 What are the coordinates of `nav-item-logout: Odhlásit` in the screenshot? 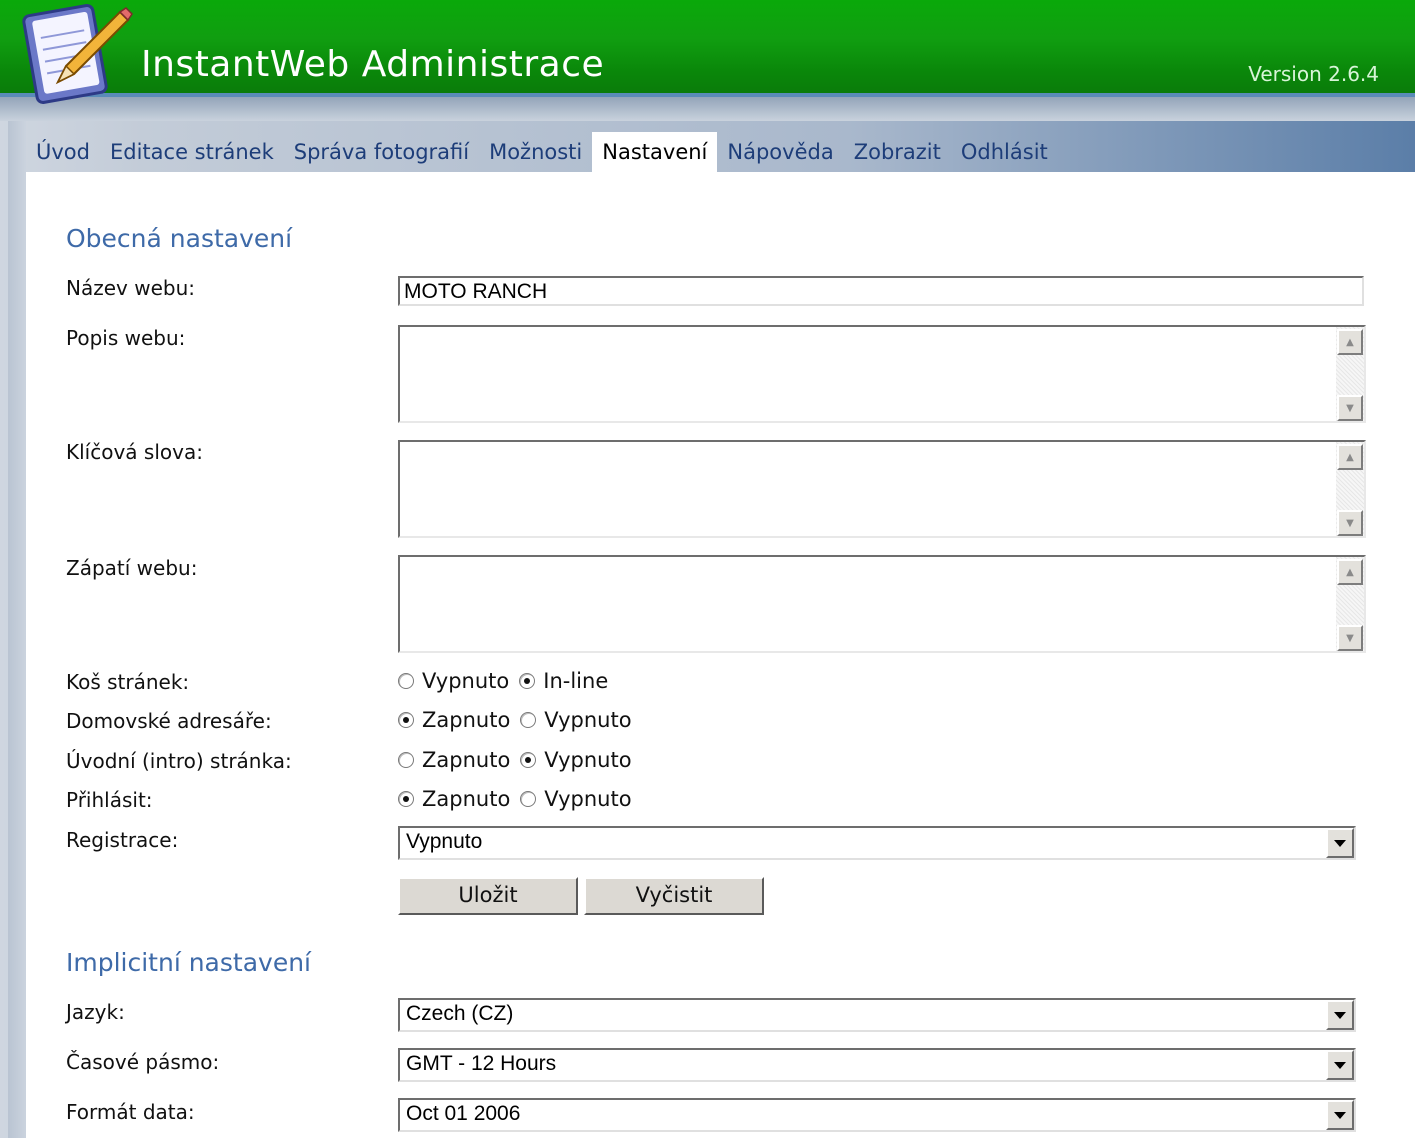 It's located at (1004, 152).